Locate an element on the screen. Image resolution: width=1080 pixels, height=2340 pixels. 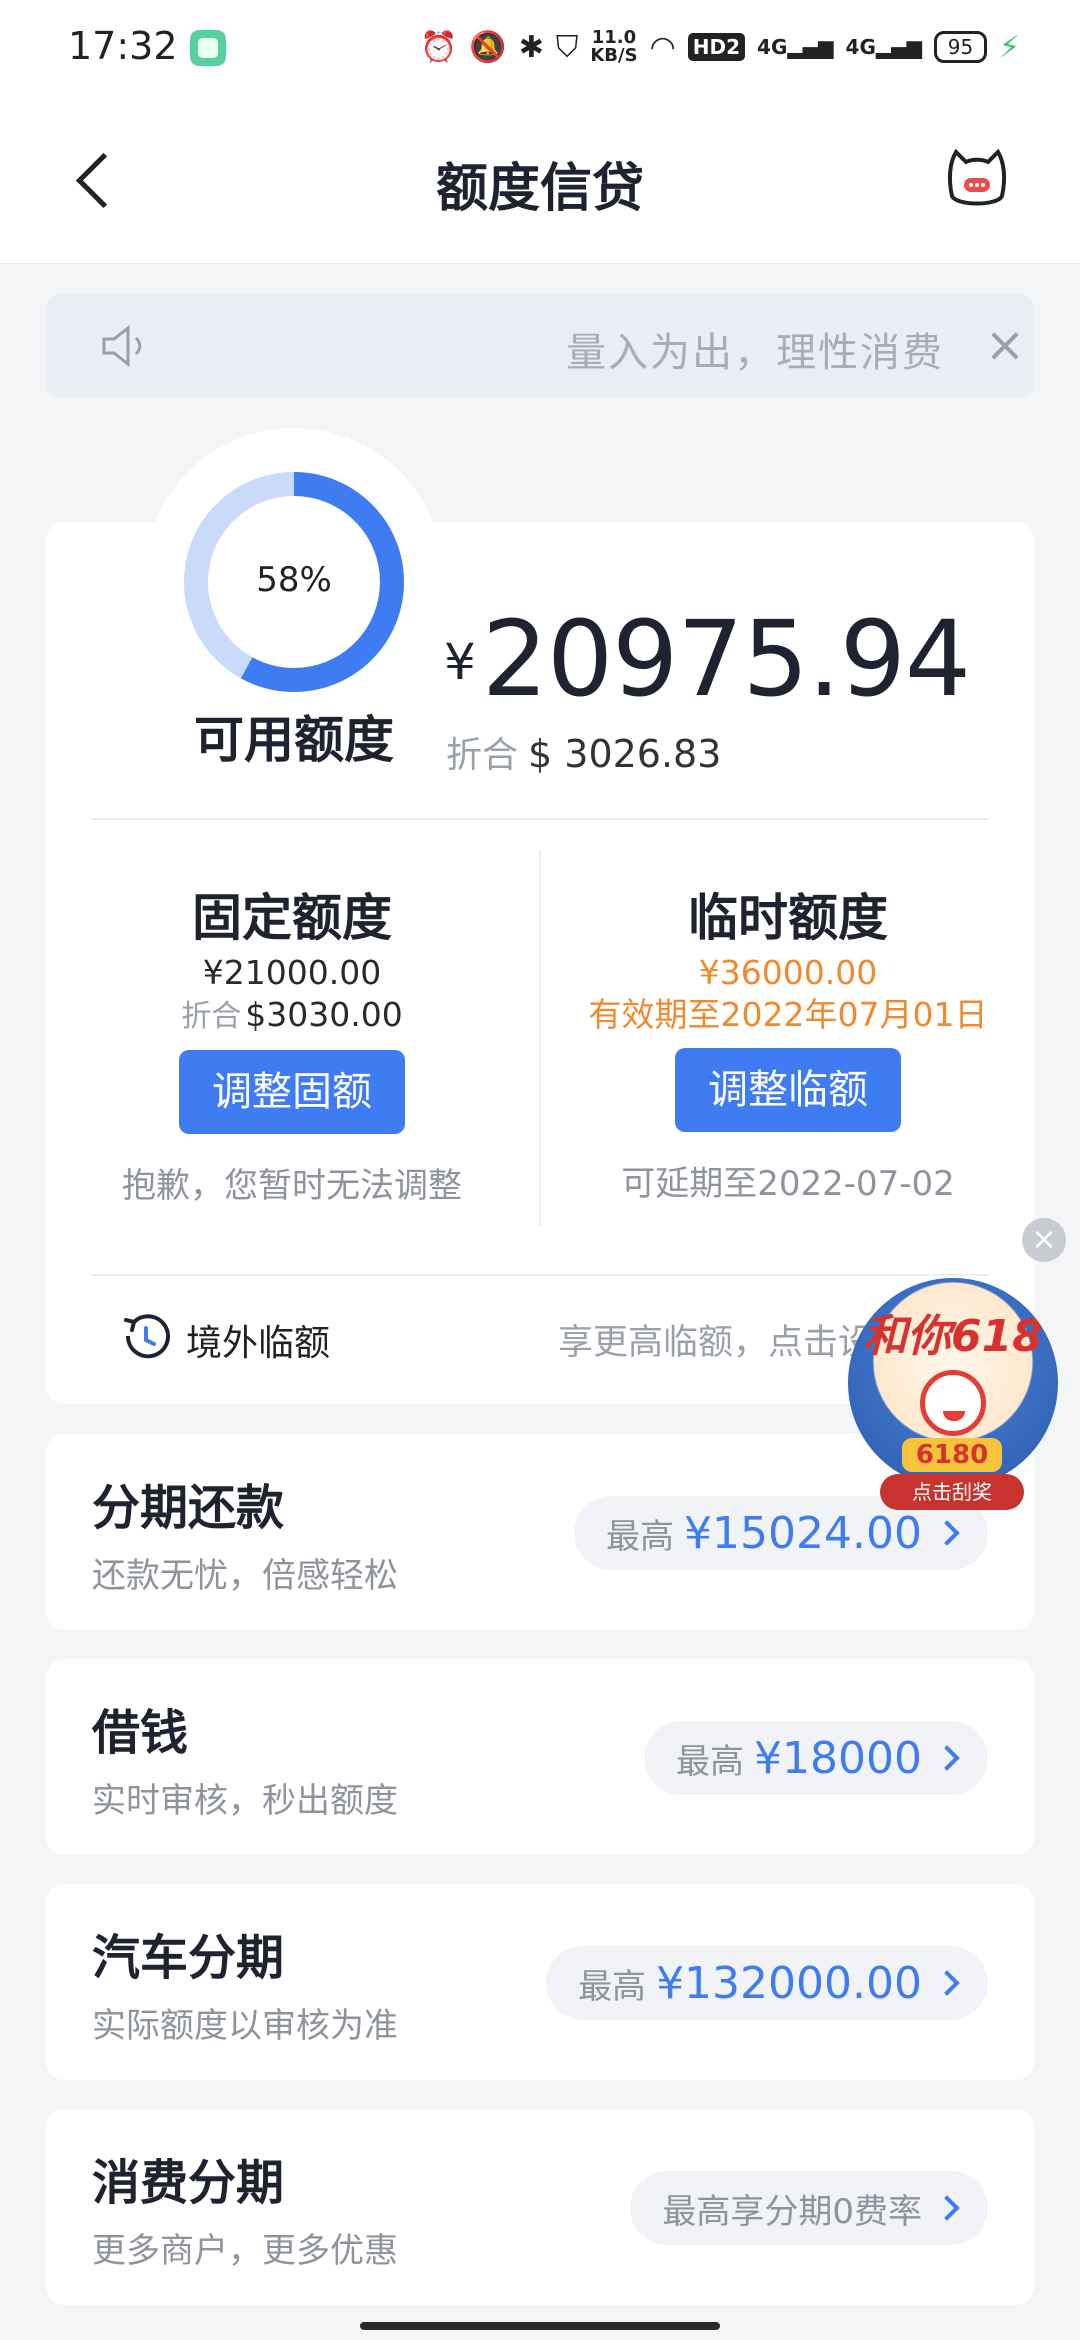
product-card-borrow: 借钱 实时审核，秒出额度 最高 ¥18000 is located at coordinates (540, 1757).